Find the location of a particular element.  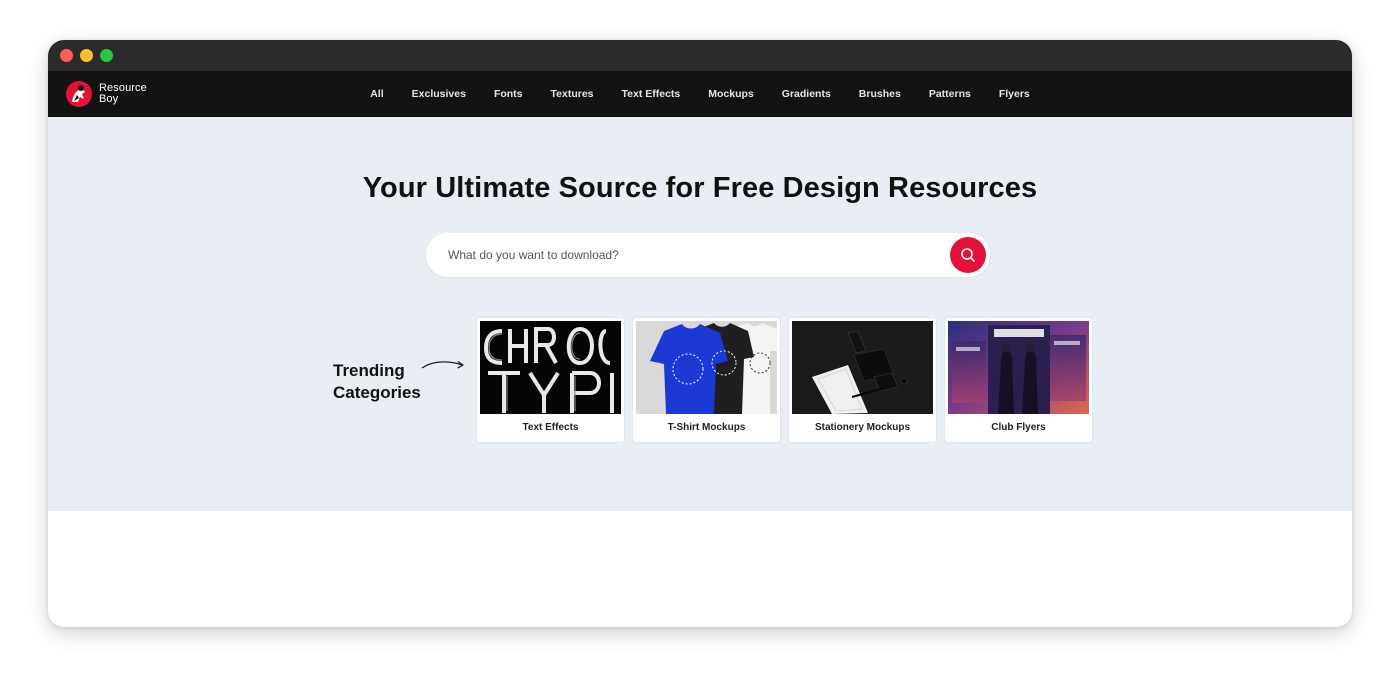

text-effects-thumbnail is located at coordinates (550, 367).